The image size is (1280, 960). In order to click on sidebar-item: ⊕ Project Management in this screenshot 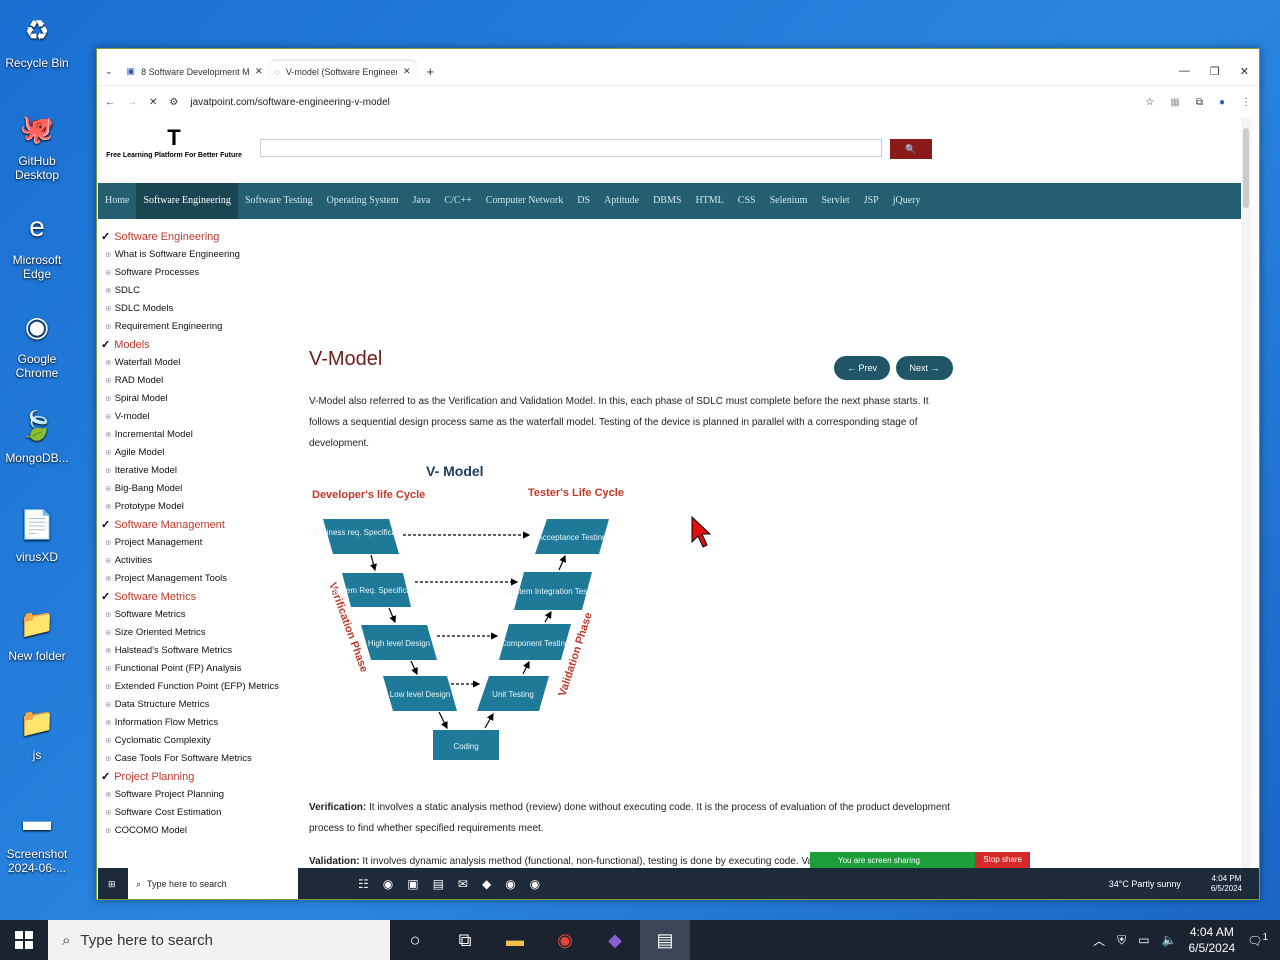, I will do `click(198, 543)`.